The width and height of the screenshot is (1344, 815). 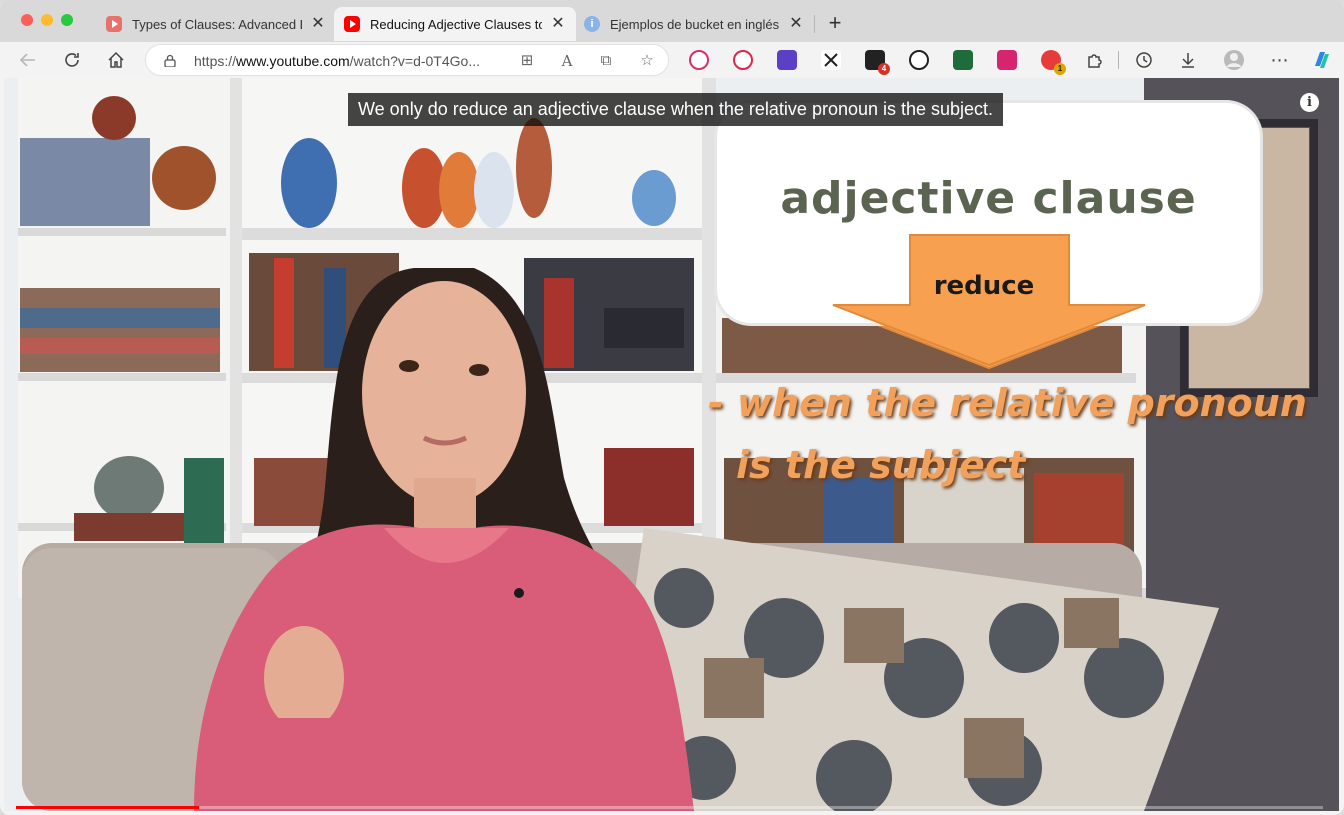 What do you see at coordinates (963, 60) in the screenshot?
I see `extension-6-icon` at bounding box center [963, 60].